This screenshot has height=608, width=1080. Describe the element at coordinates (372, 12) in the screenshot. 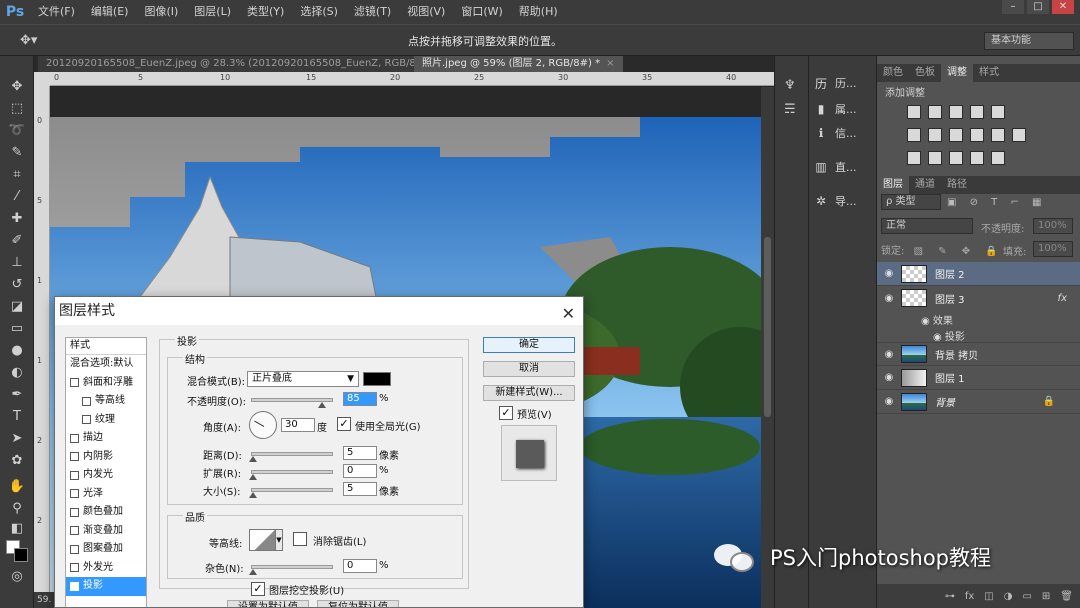

I see `menu-filter: 滤镜(T)` at that location.